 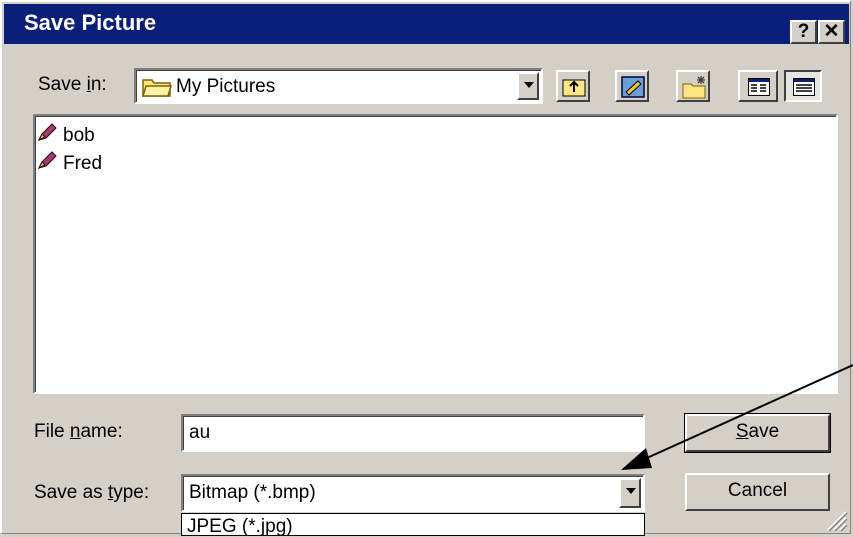 I want to click on annotation-arrow, so click(x=737, y=417).